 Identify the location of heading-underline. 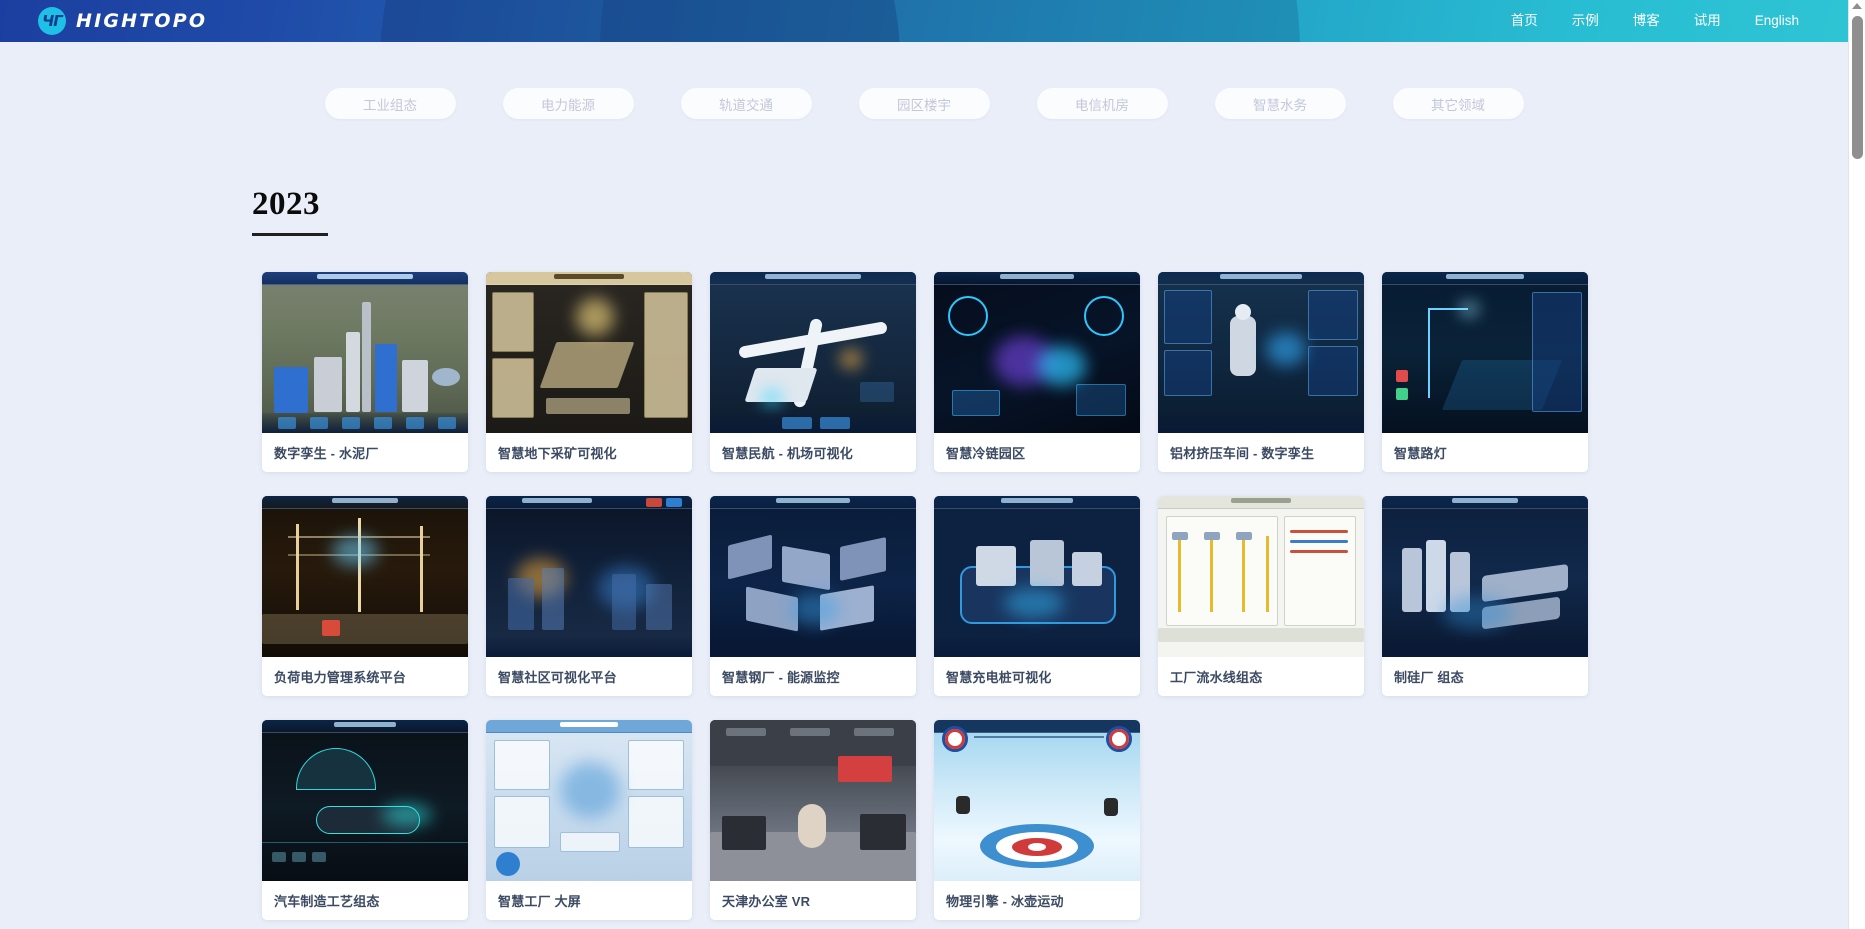
(290, 234).